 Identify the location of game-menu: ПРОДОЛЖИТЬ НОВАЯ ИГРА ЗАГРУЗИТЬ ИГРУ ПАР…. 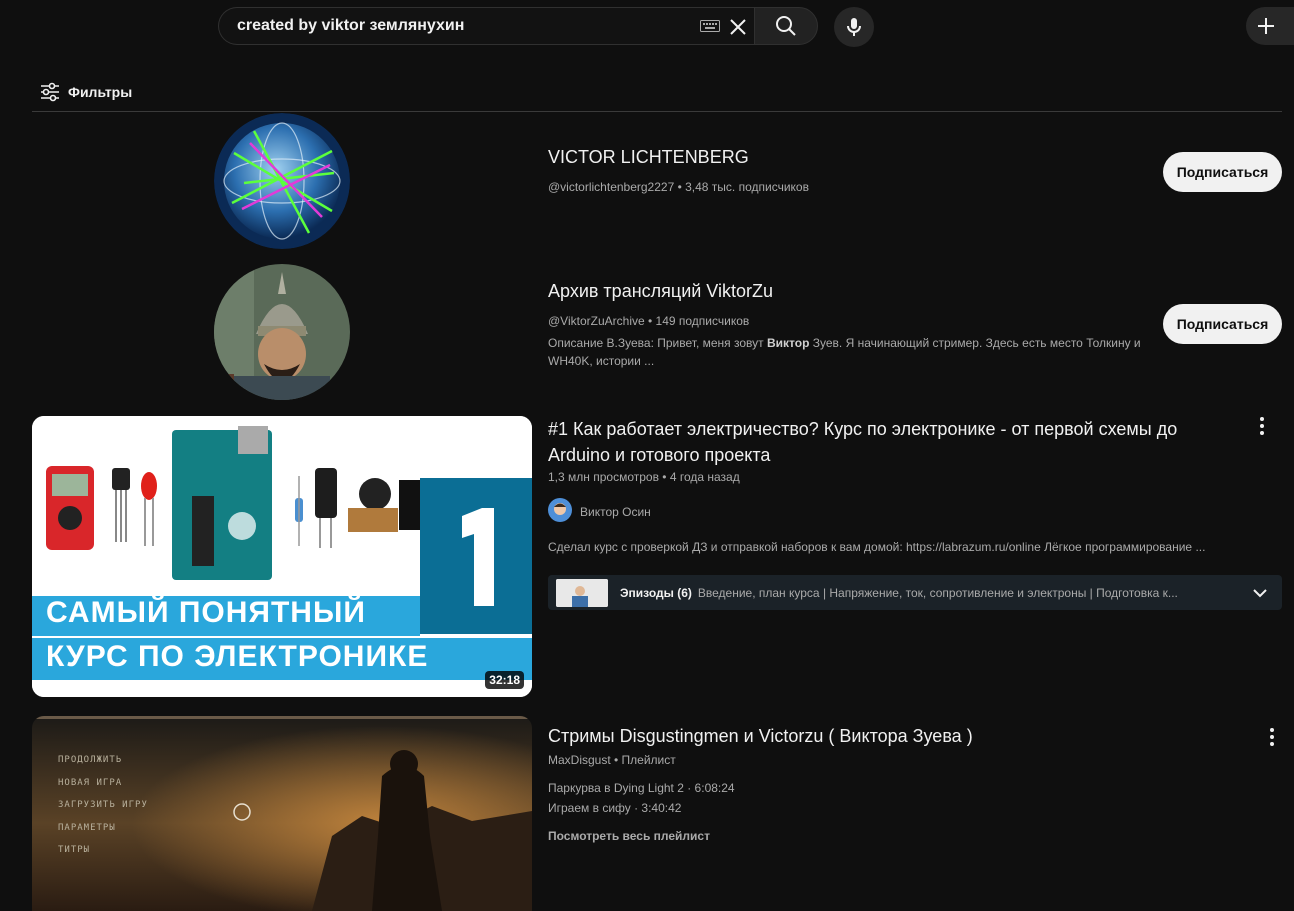
(103, 805).